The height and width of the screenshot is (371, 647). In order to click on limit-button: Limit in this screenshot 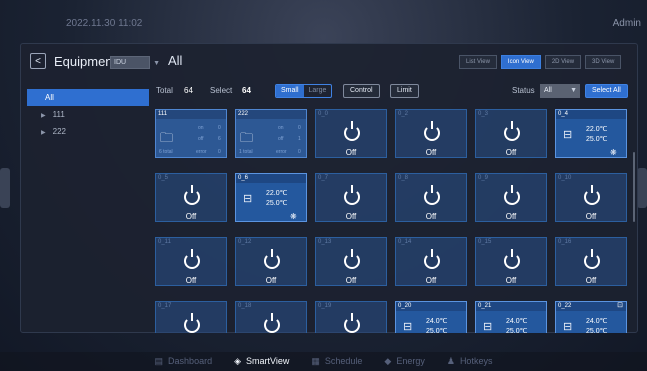, I will do `click(404, 91)`.